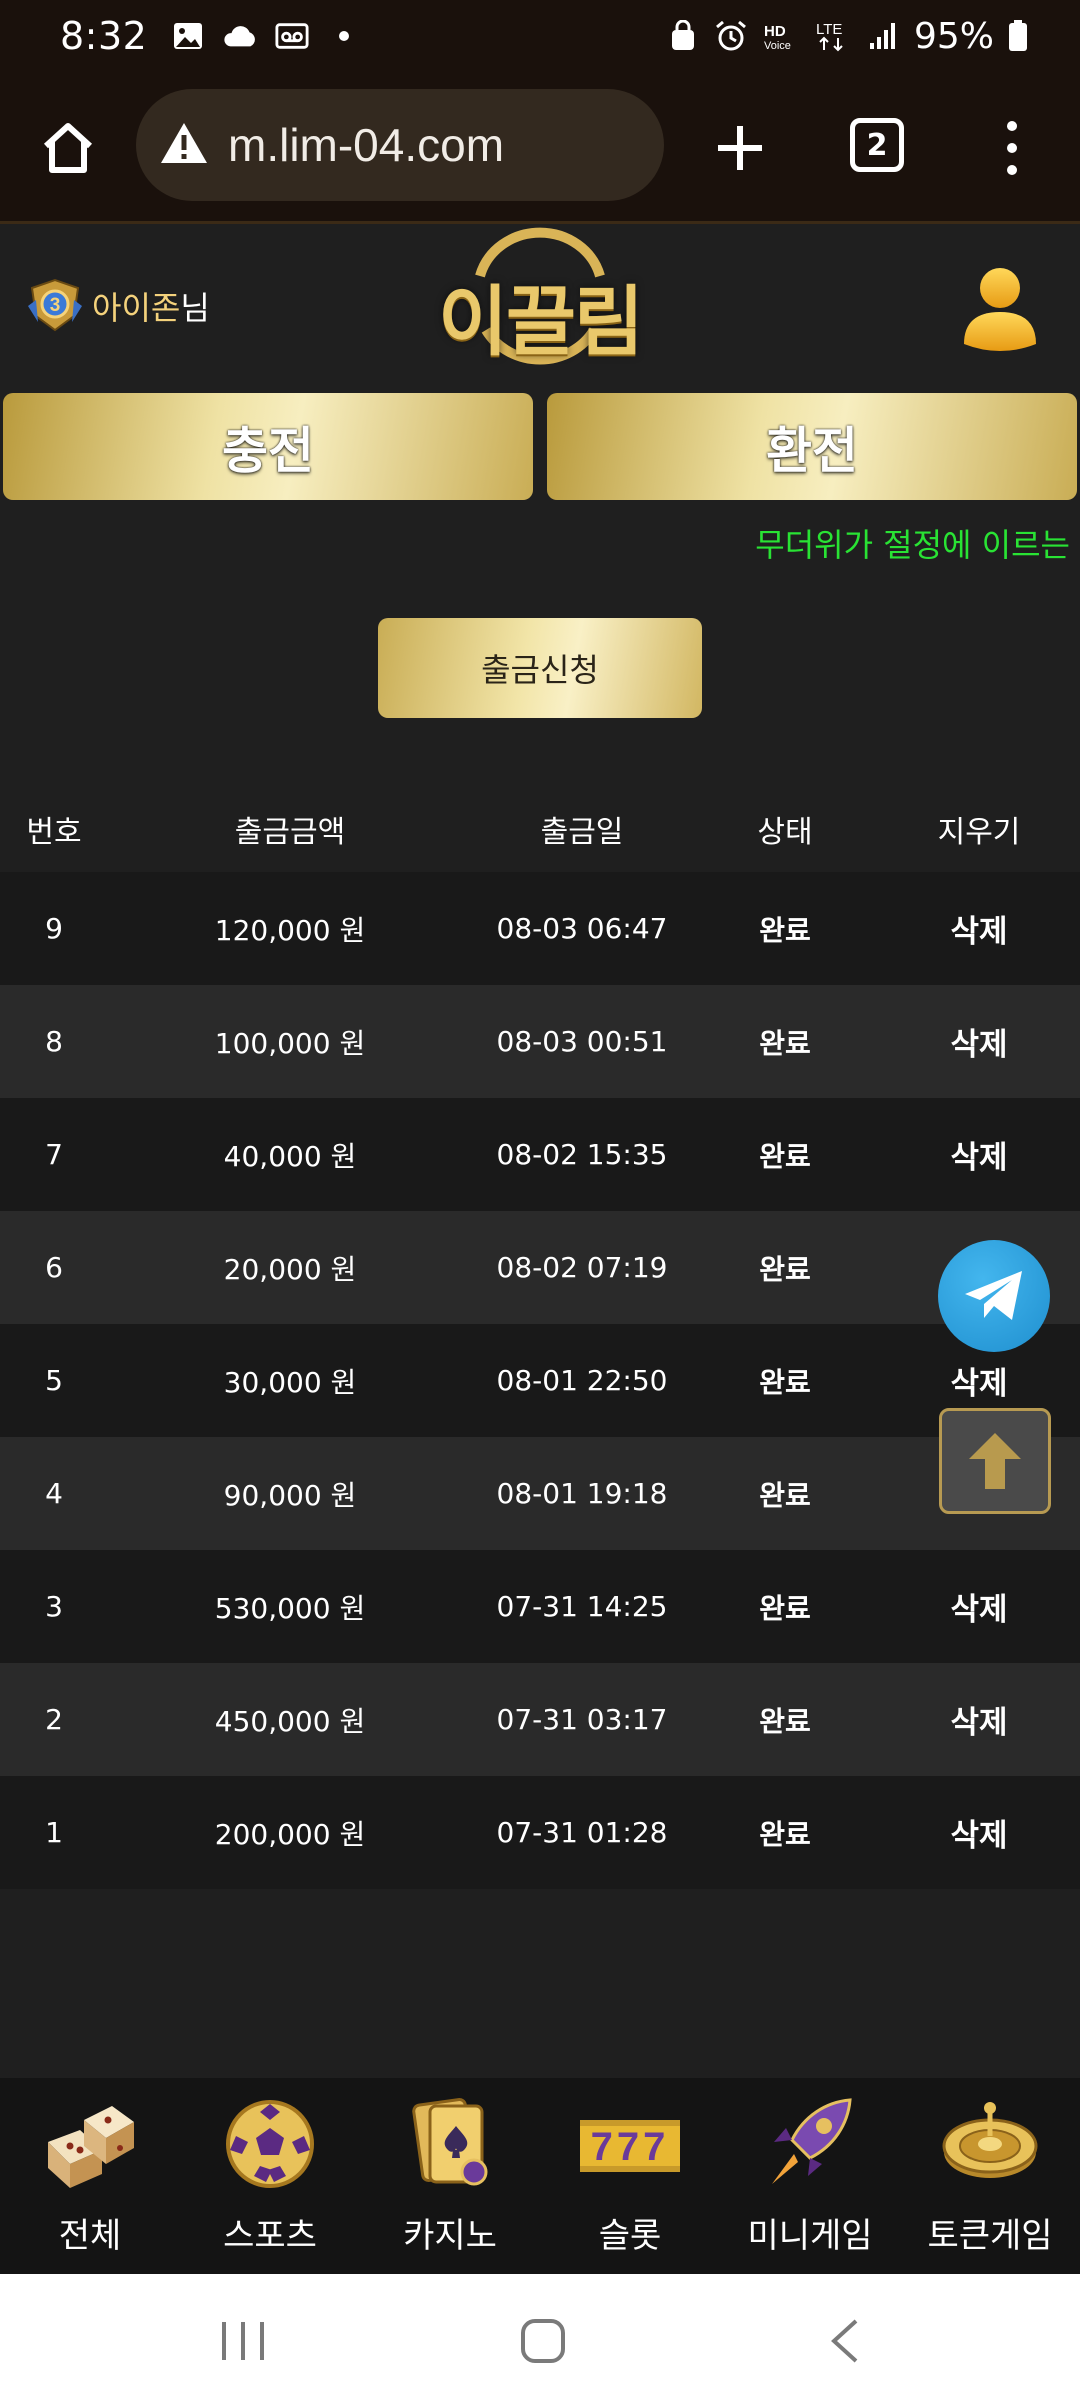 This screenshot has width=1080, height=2408. Describe the element at coordinates (266, 36) in the screenshot. I see `notification-icons` at that location.